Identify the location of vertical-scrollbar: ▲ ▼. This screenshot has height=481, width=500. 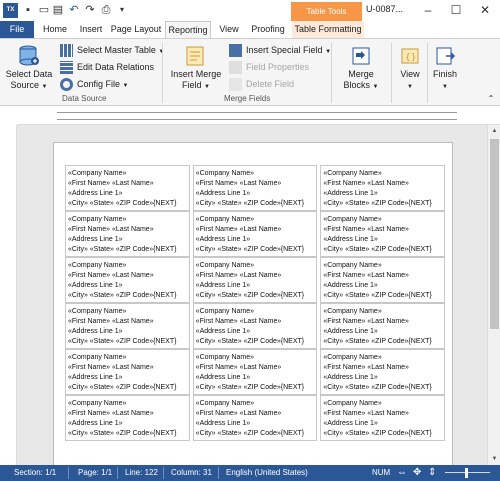
(493, 295).